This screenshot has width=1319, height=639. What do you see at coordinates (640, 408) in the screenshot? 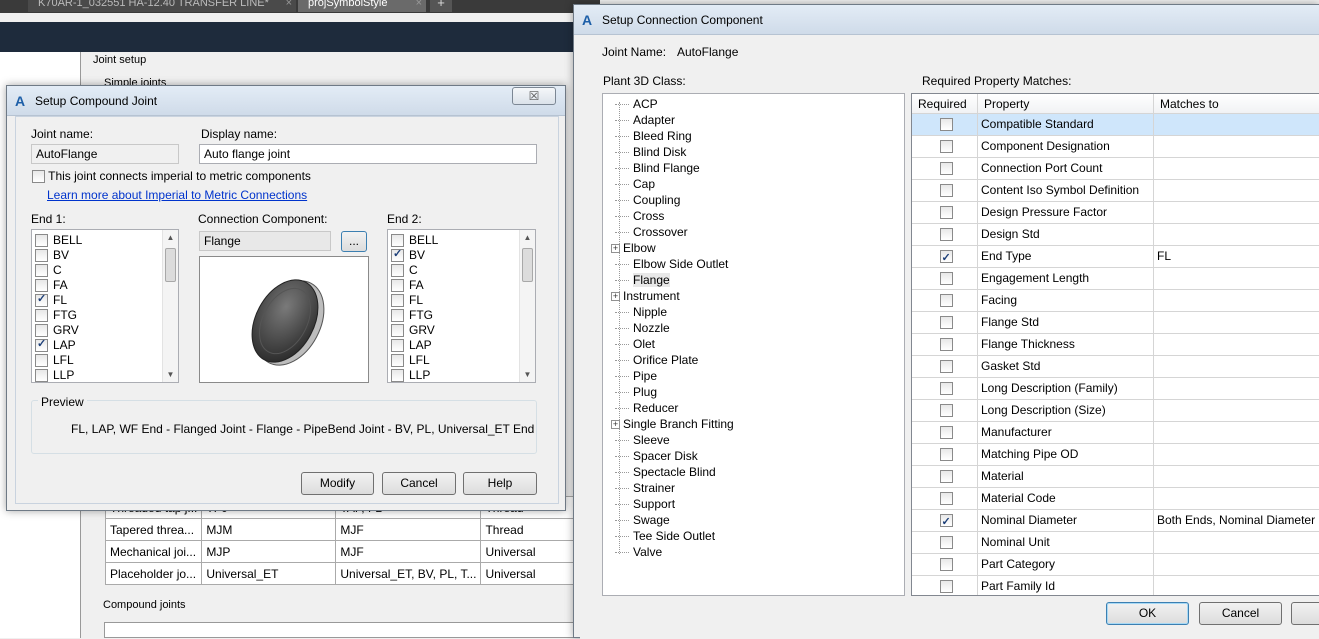
I see `tree-node: Reducer` at bounding box center [640, 408].